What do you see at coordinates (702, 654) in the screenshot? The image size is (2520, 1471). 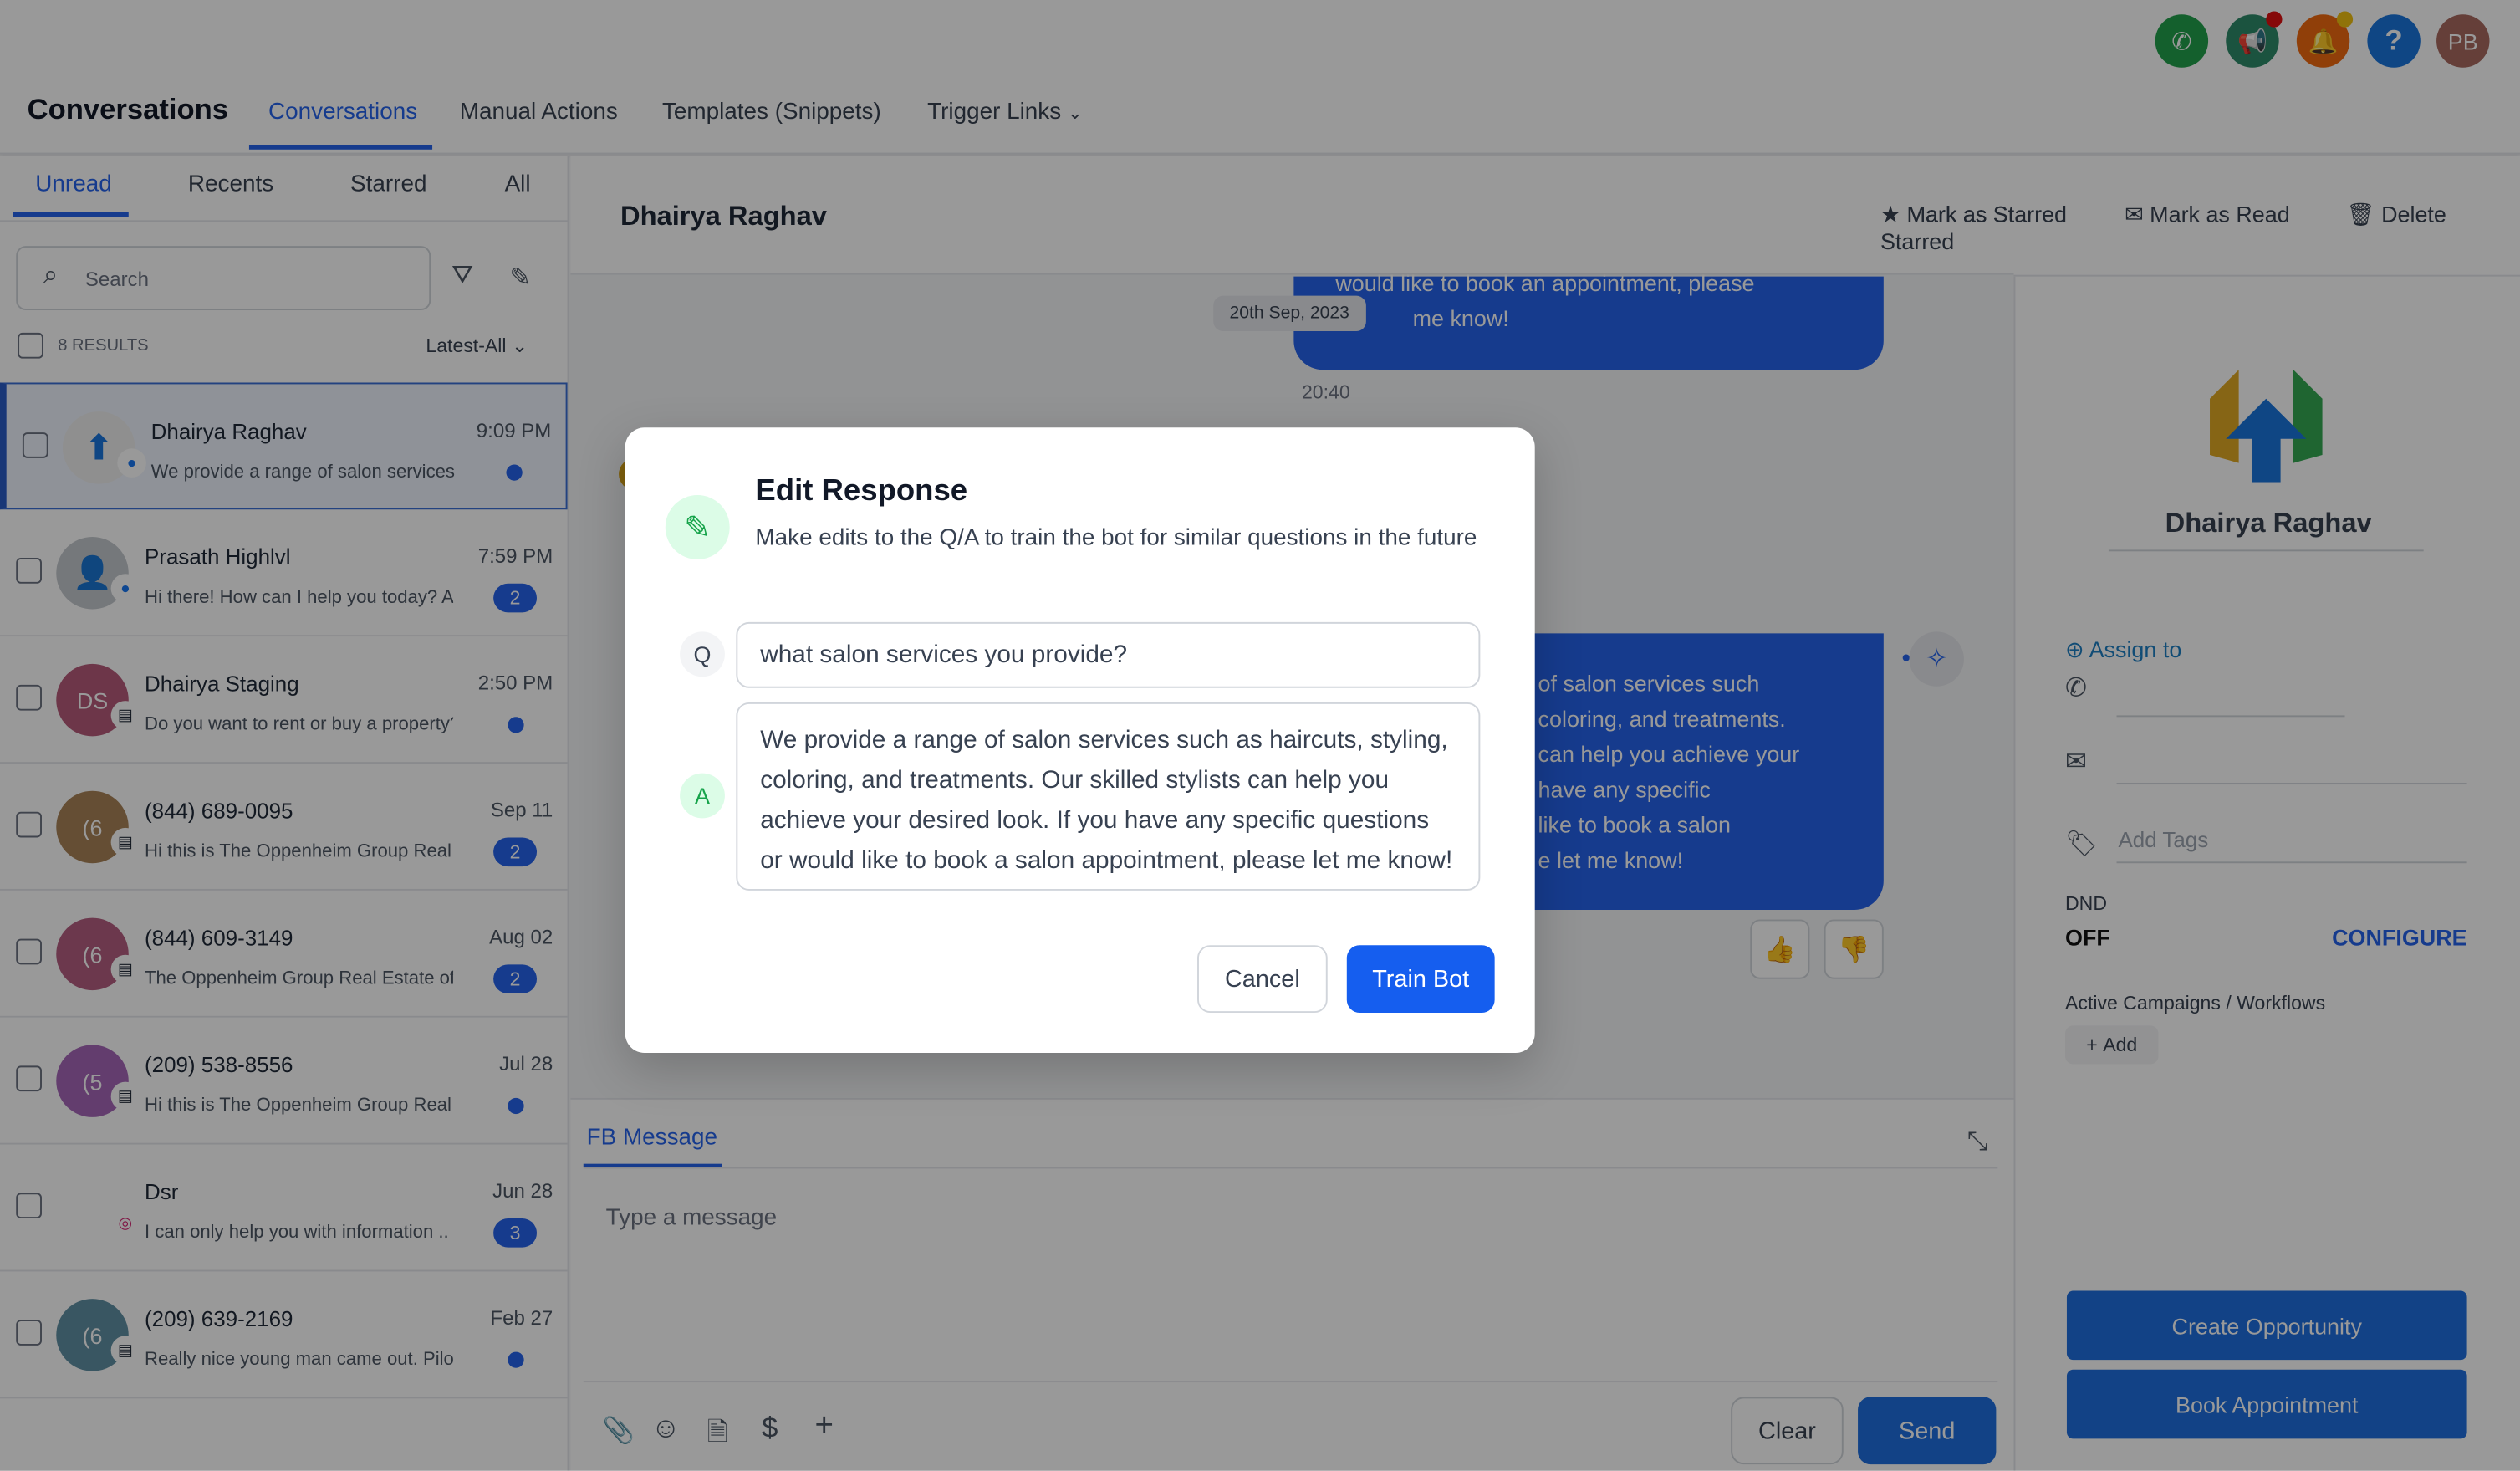 I see `question-label: Q` at bounding box center [702, 654].